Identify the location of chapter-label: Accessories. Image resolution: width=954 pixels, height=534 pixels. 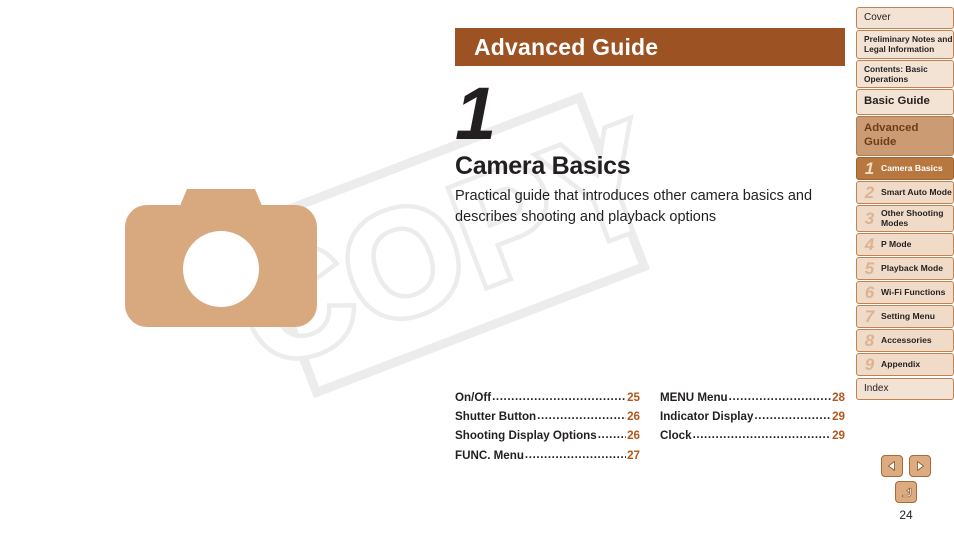
(906, 339).